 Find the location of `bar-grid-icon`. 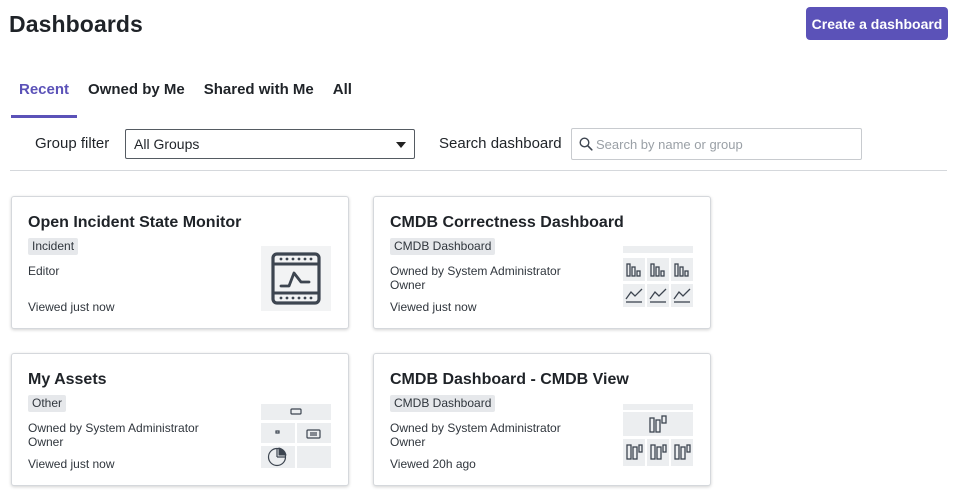

bar-grid-icon is located at coordinates (658, 435).